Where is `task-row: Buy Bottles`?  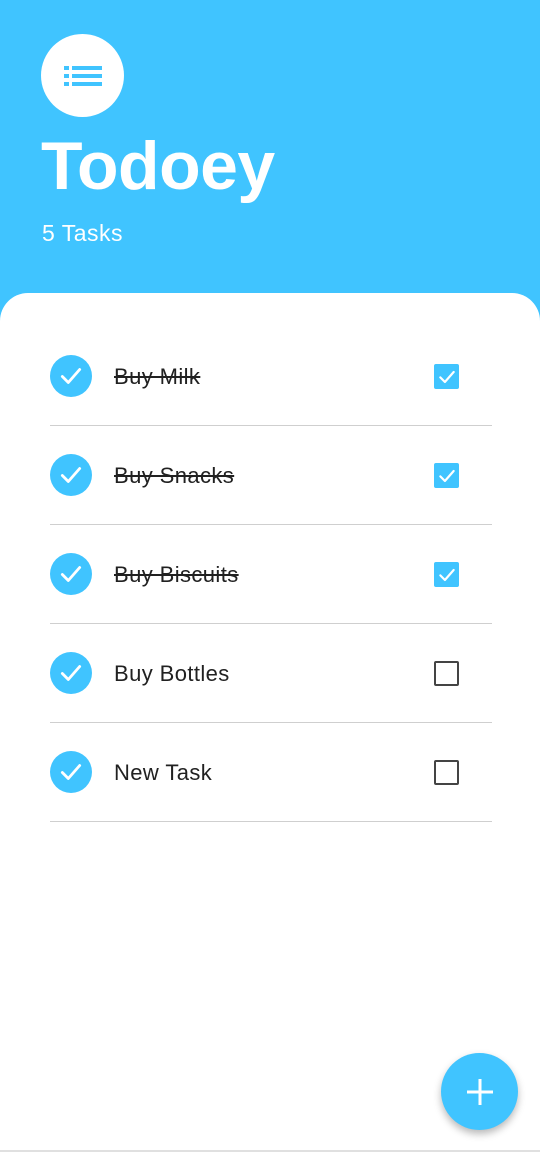 task-row: Buy Bottles is located at coordinates (271, 673).